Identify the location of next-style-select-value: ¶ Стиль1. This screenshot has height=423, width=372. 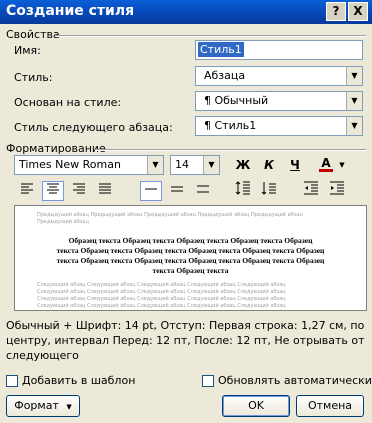
(230, 125).